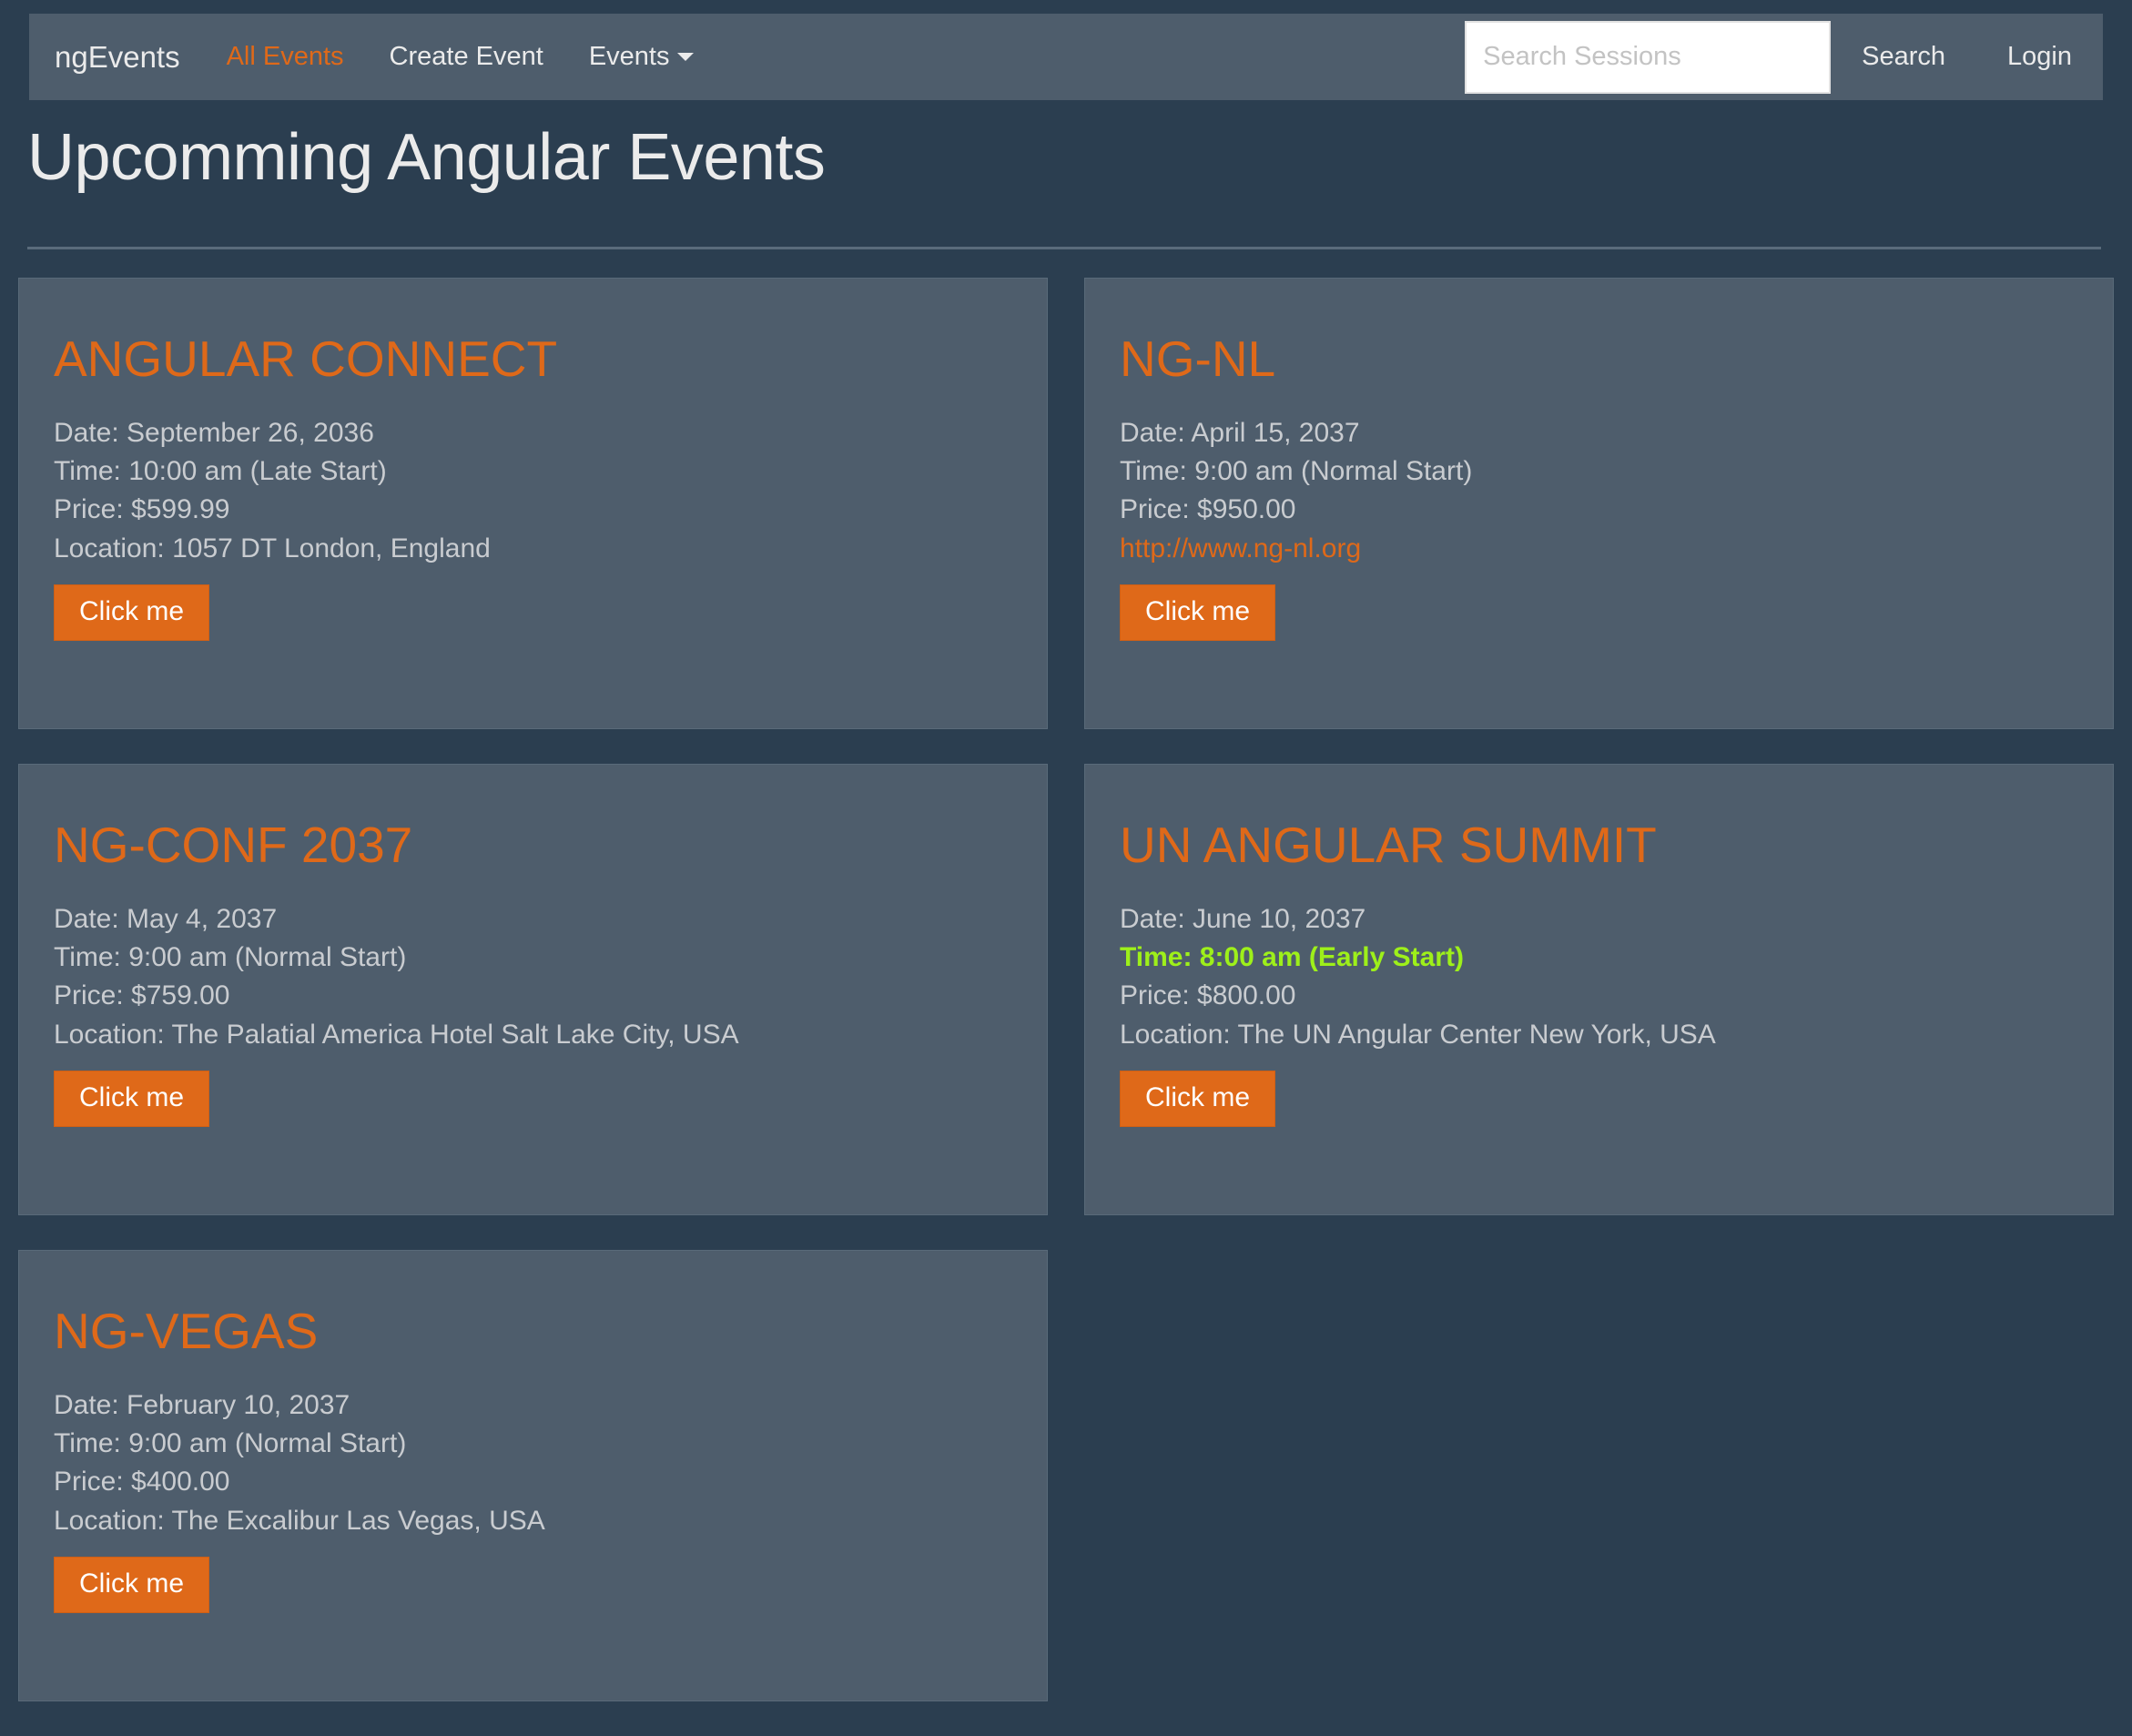 The image size is (2132, 1736). I want to click on event-location: Location: The Excalibur Las Vegas, USA, so click(299, 1521).